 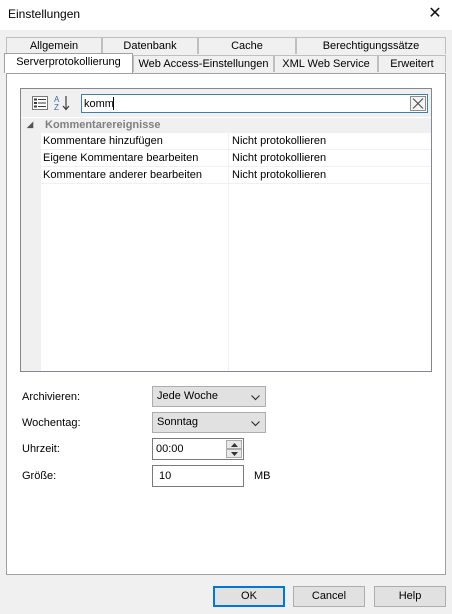 What do you see at coordinates (103, 125) in the screenshot?
I see `category-label: Kommentarereignisse` at bounding box center [103, 125].